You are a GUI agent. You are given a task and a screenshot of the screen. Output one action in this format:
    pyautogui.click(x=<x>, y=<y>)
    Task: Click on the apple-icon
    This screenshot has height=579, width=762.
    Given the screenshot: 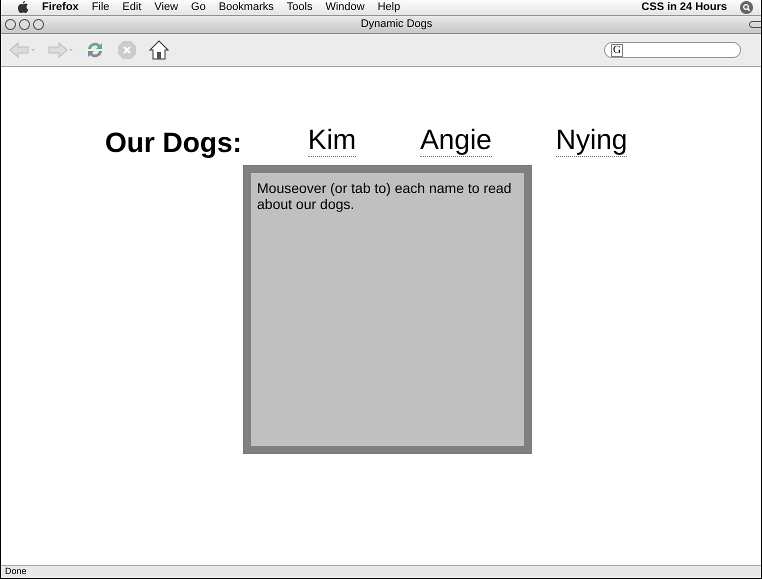 What is the action you would take?
    pyautogui.click(x=23, y=7)
    